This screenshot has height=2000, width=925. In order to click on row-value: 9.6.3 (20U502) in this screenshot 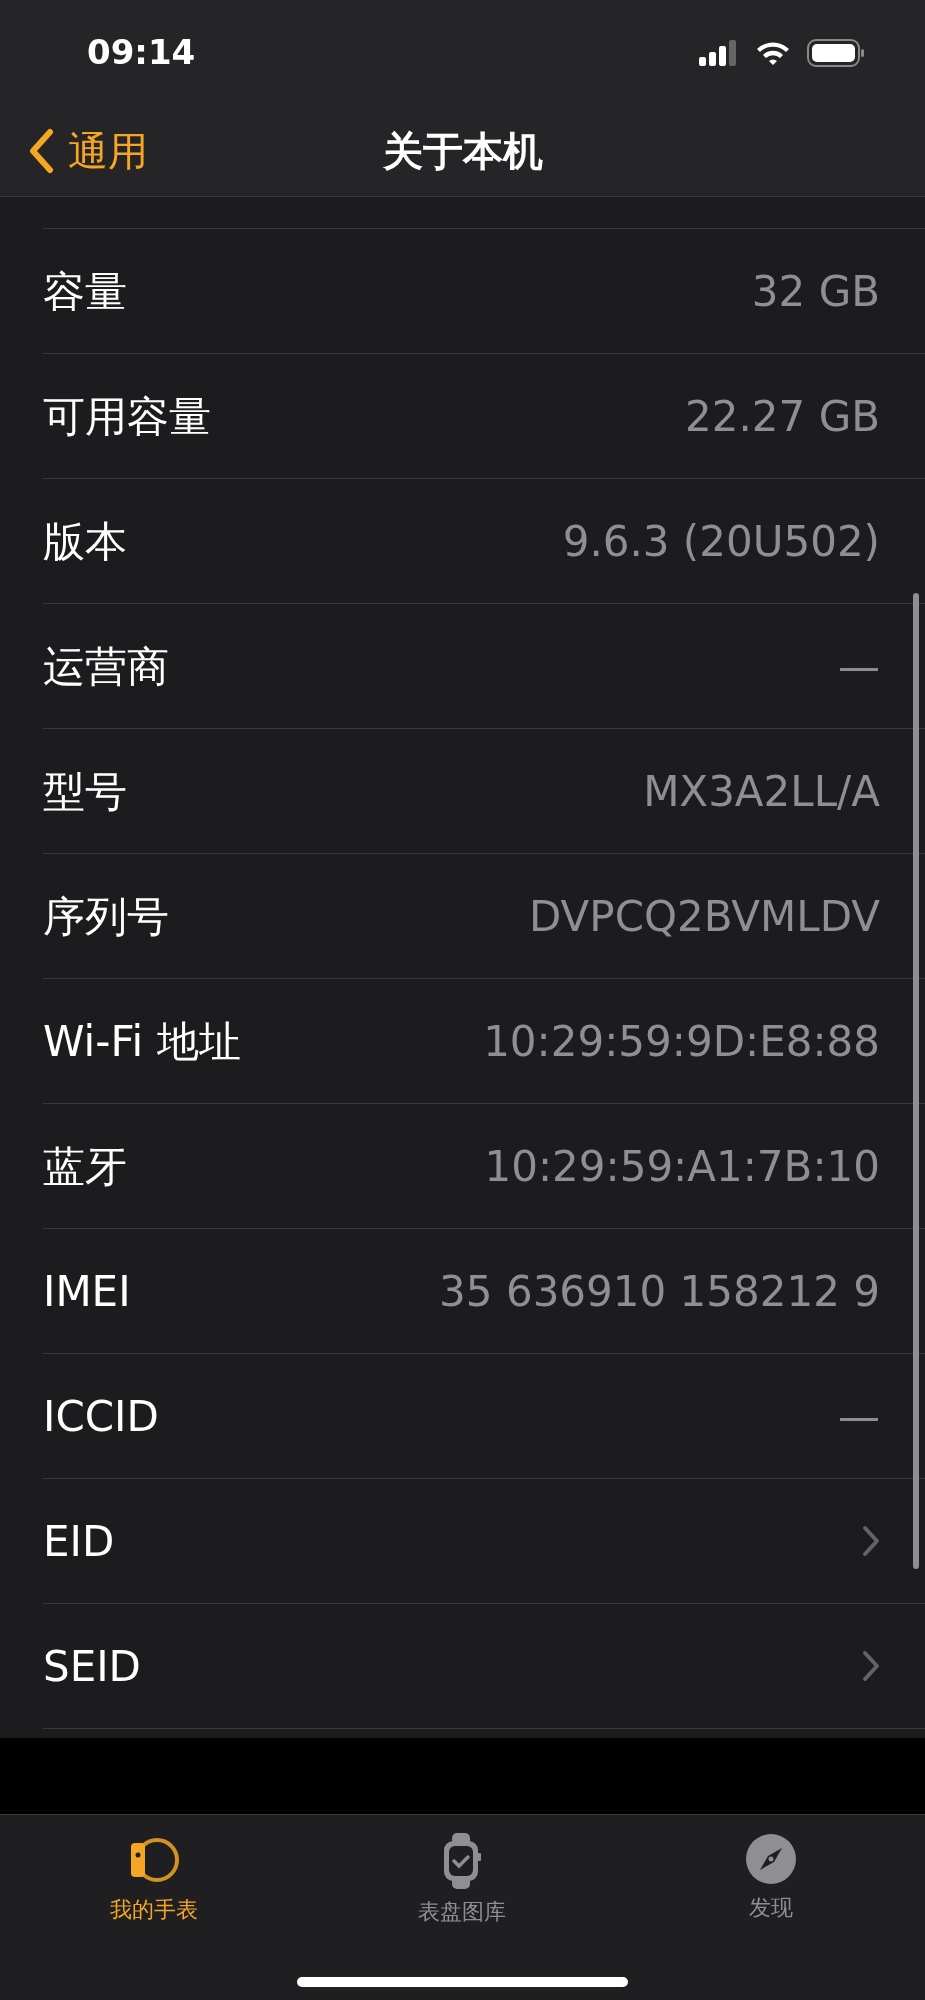, I will do `click(721, 541)`.